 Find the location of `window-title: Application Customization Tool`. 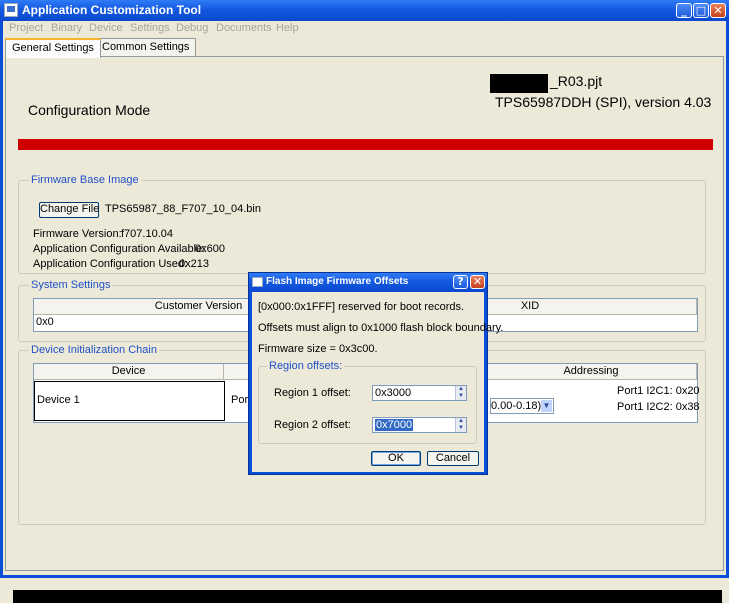

window-title: Application Customization Tool is located at coordinates (112, 10).